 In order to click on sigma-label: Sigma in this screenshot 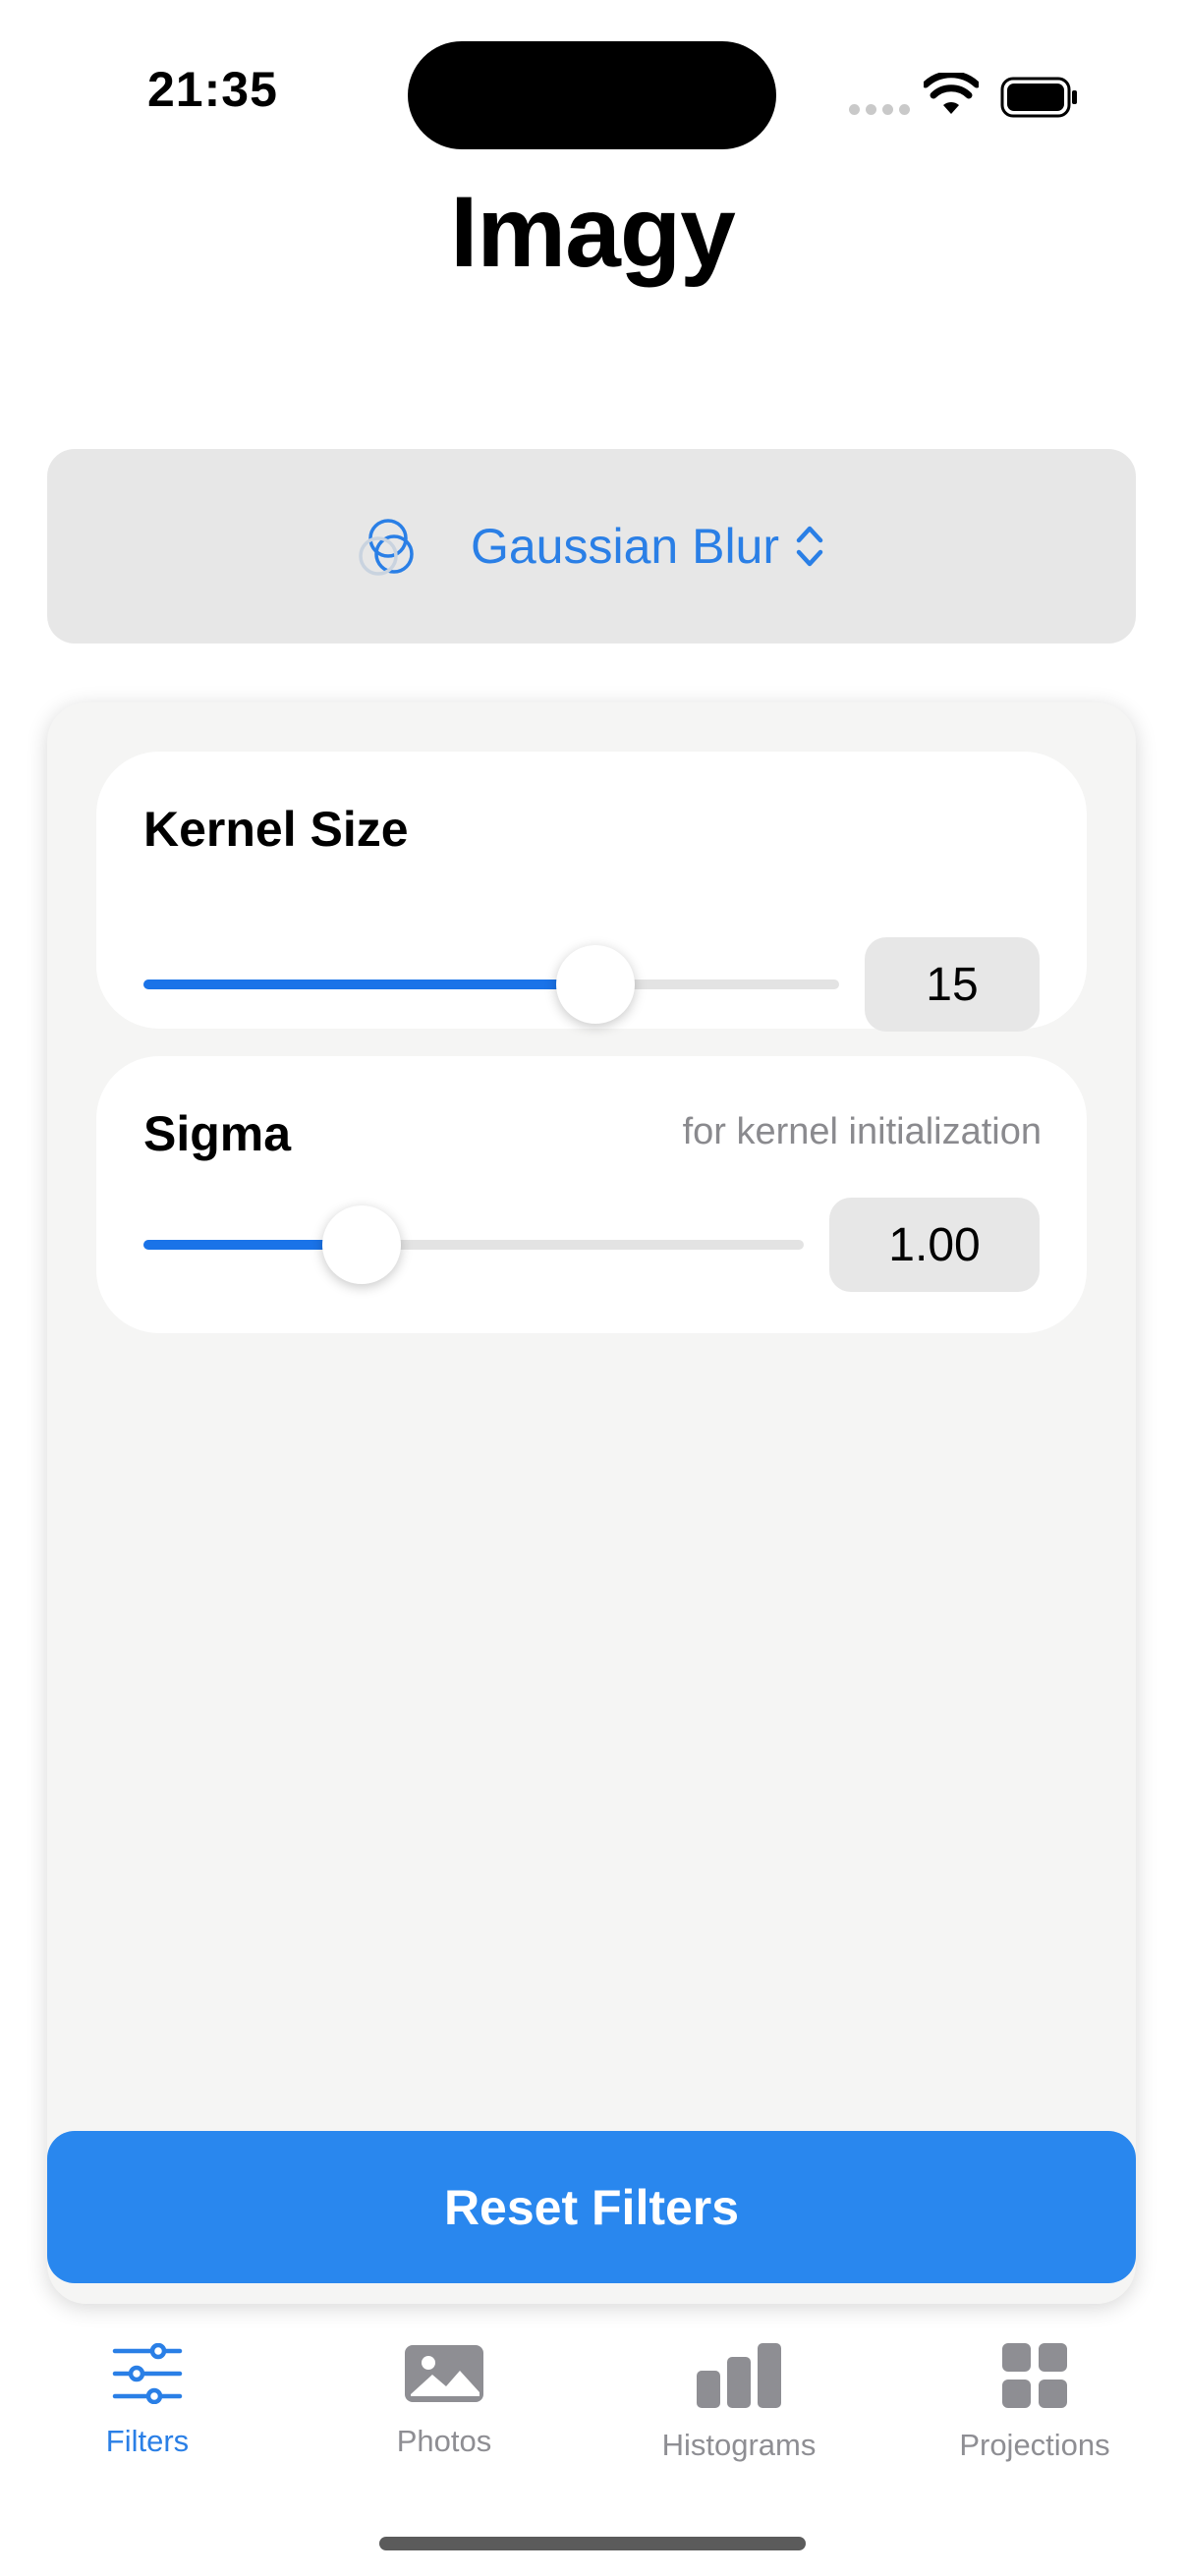, I will do `click(217, 1133)`.